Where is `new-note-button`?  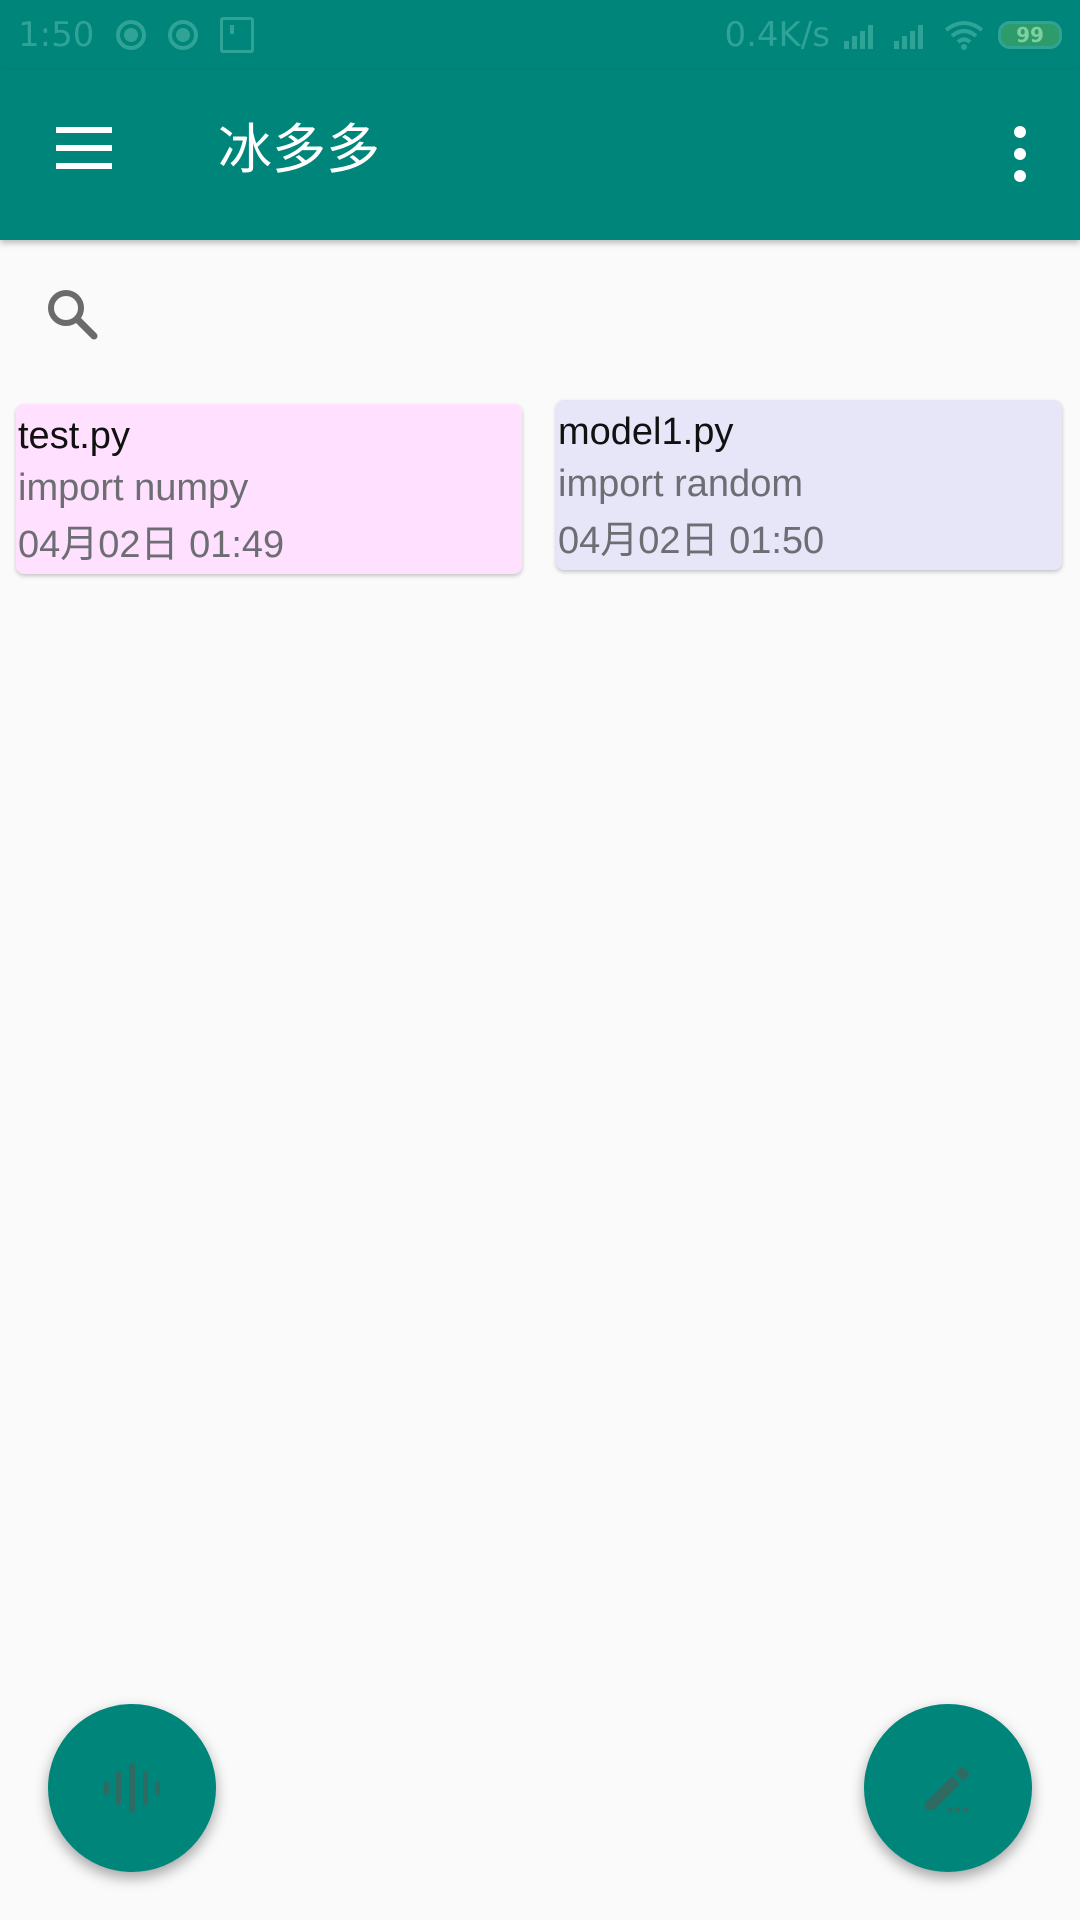 new-note-button is located at coordinates (948, 1788).